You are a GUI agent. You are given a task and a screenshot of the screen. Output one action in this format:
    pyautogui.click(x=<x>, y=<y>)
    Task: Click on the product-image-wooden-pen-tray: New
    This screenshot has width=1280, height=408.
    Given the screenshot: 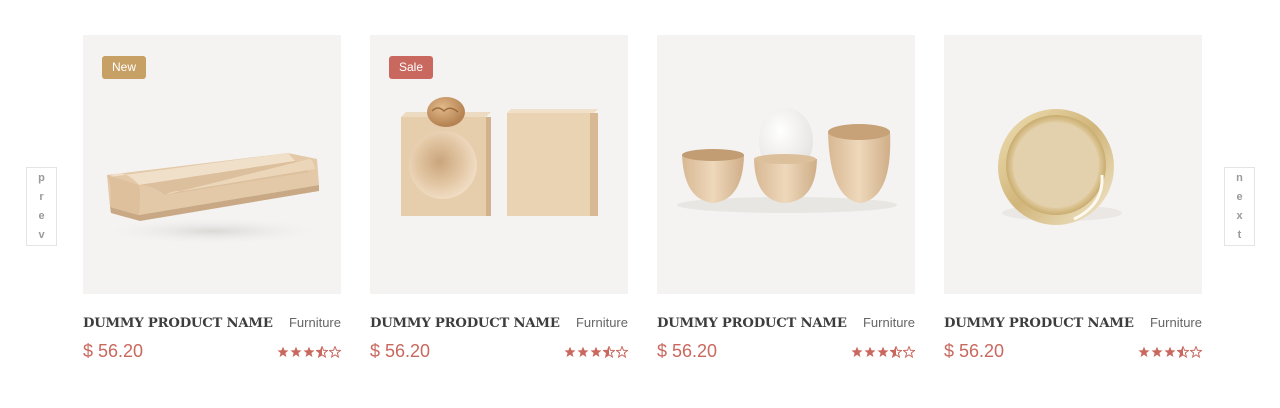 What is the action you would take?
    pyautogui.click(x=212, y=164)
    